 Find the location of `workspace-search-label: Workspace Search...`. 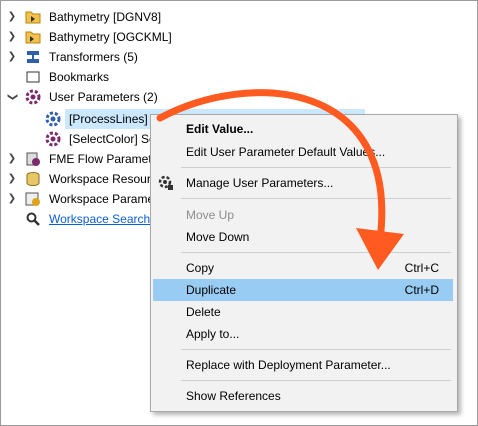

workspace-search-label: Workspace Search... is located at coordinates (104, 219).